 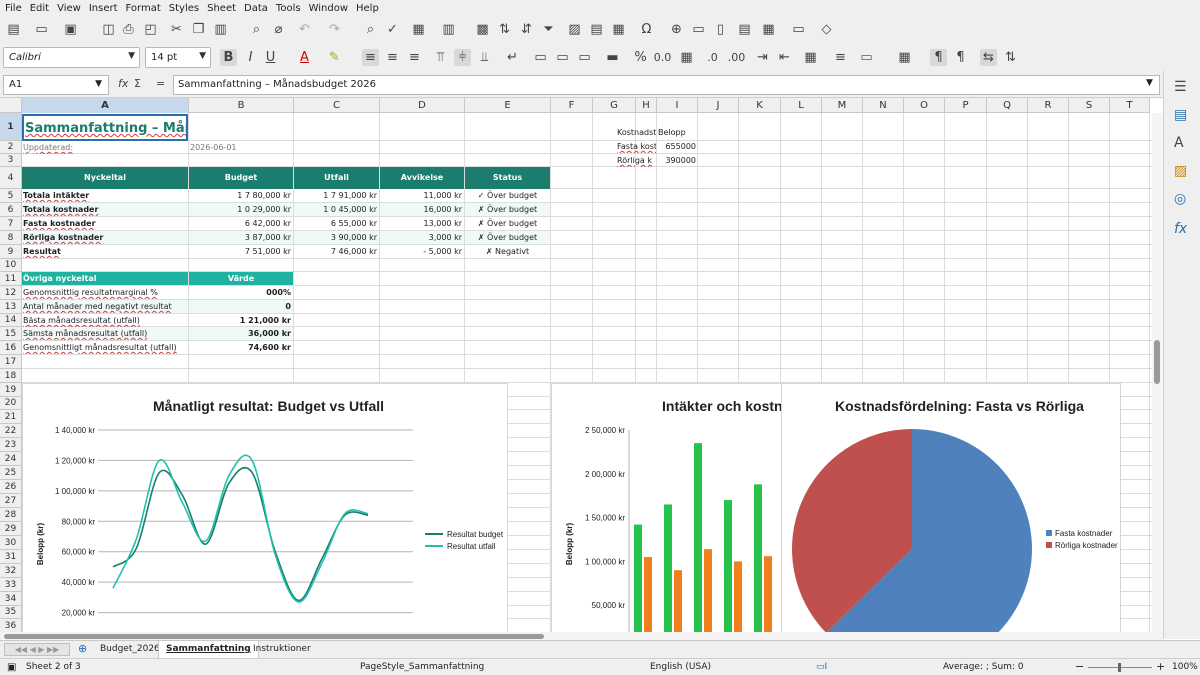 I want to click on underline-icon: U, so click(x=270, y=57).